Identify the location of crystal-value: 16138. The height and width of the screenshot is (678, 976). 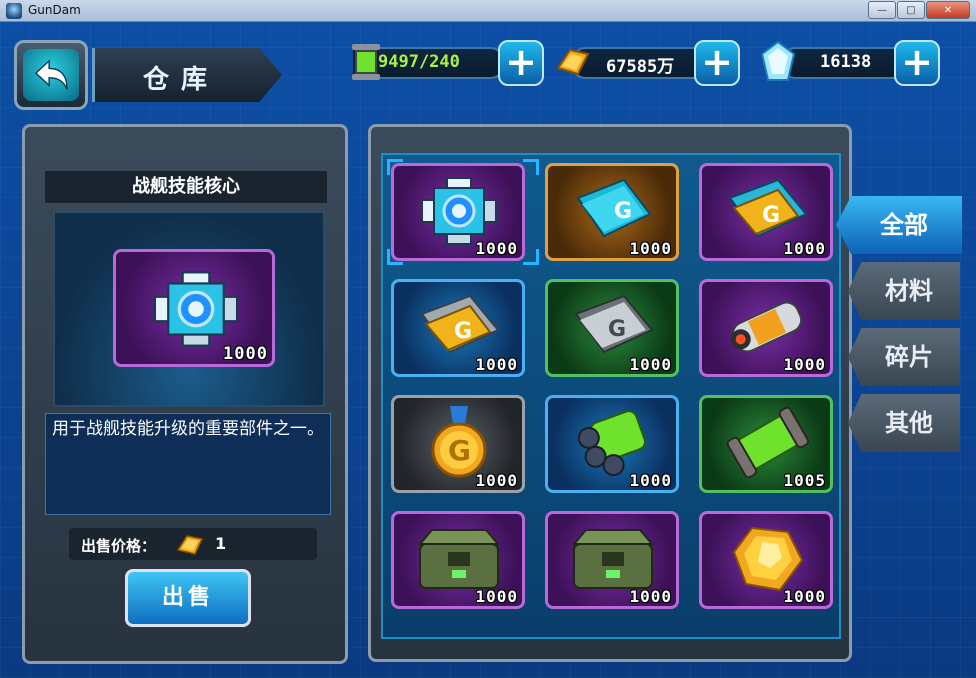
(846, 62).